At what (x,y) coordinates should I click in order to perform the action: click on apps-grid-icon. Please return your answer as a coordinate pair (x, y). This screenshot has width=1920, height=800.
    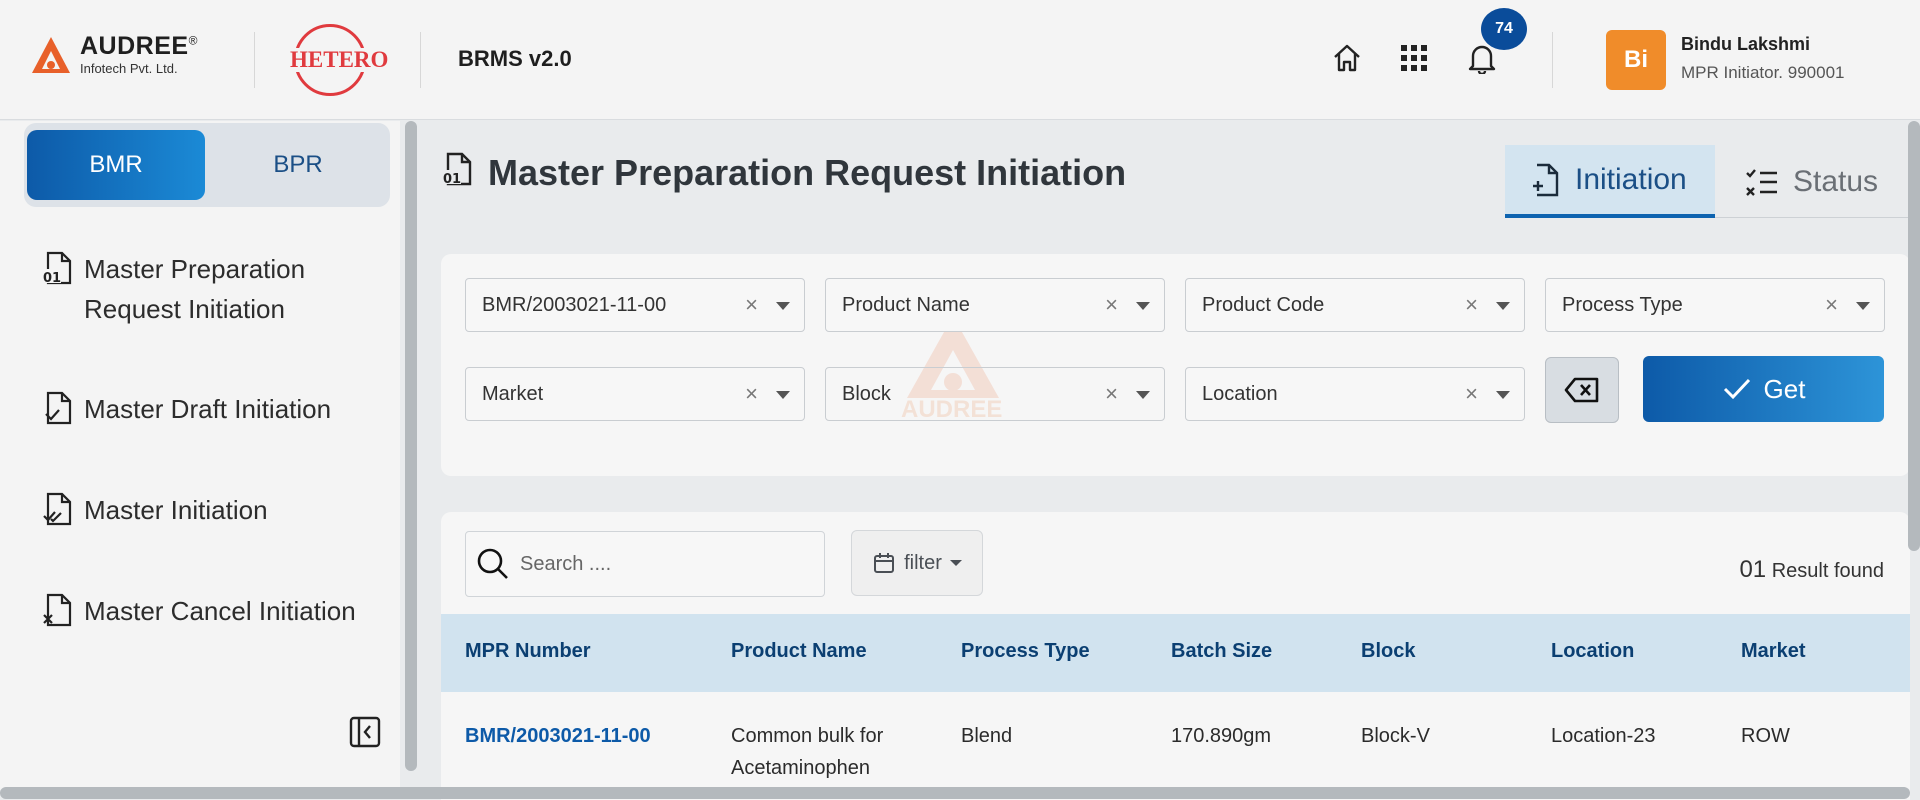
    Looking at the image, I should click on (1414, 58).